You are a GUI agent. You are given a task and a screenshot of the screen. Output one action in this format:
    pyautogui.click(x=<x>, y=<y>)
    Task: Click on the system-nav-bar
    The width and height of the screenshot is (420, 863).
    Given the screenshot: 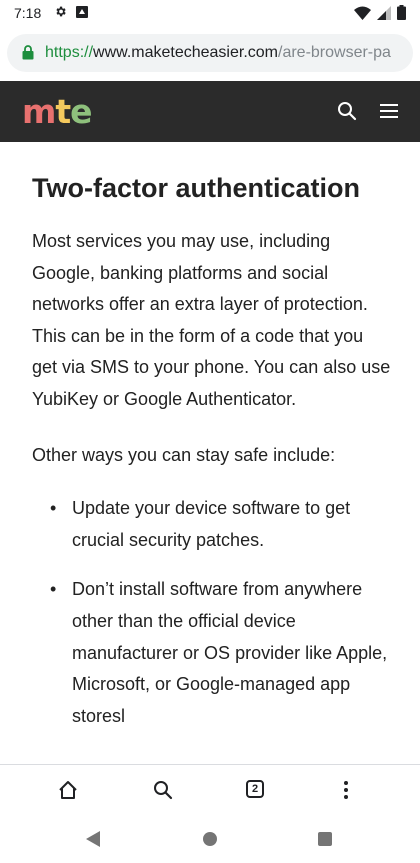 What is the action you would take?
    pyautogui.click(x=210, y=839)
    